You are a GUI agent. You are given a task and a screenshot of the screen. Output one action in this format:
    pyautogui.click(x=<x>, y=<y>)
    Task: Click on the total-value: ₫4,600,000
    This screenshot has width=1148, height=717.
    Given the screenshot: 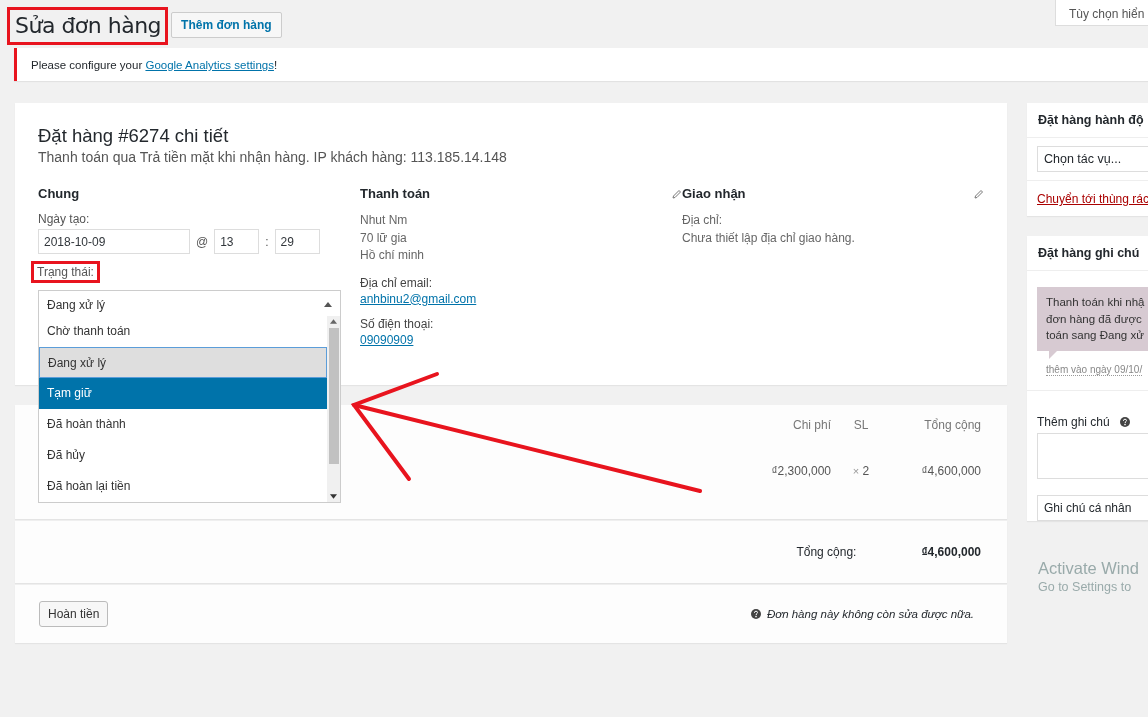 What is the action you would take?
    pyautogui.click(x=951, y=552)
    